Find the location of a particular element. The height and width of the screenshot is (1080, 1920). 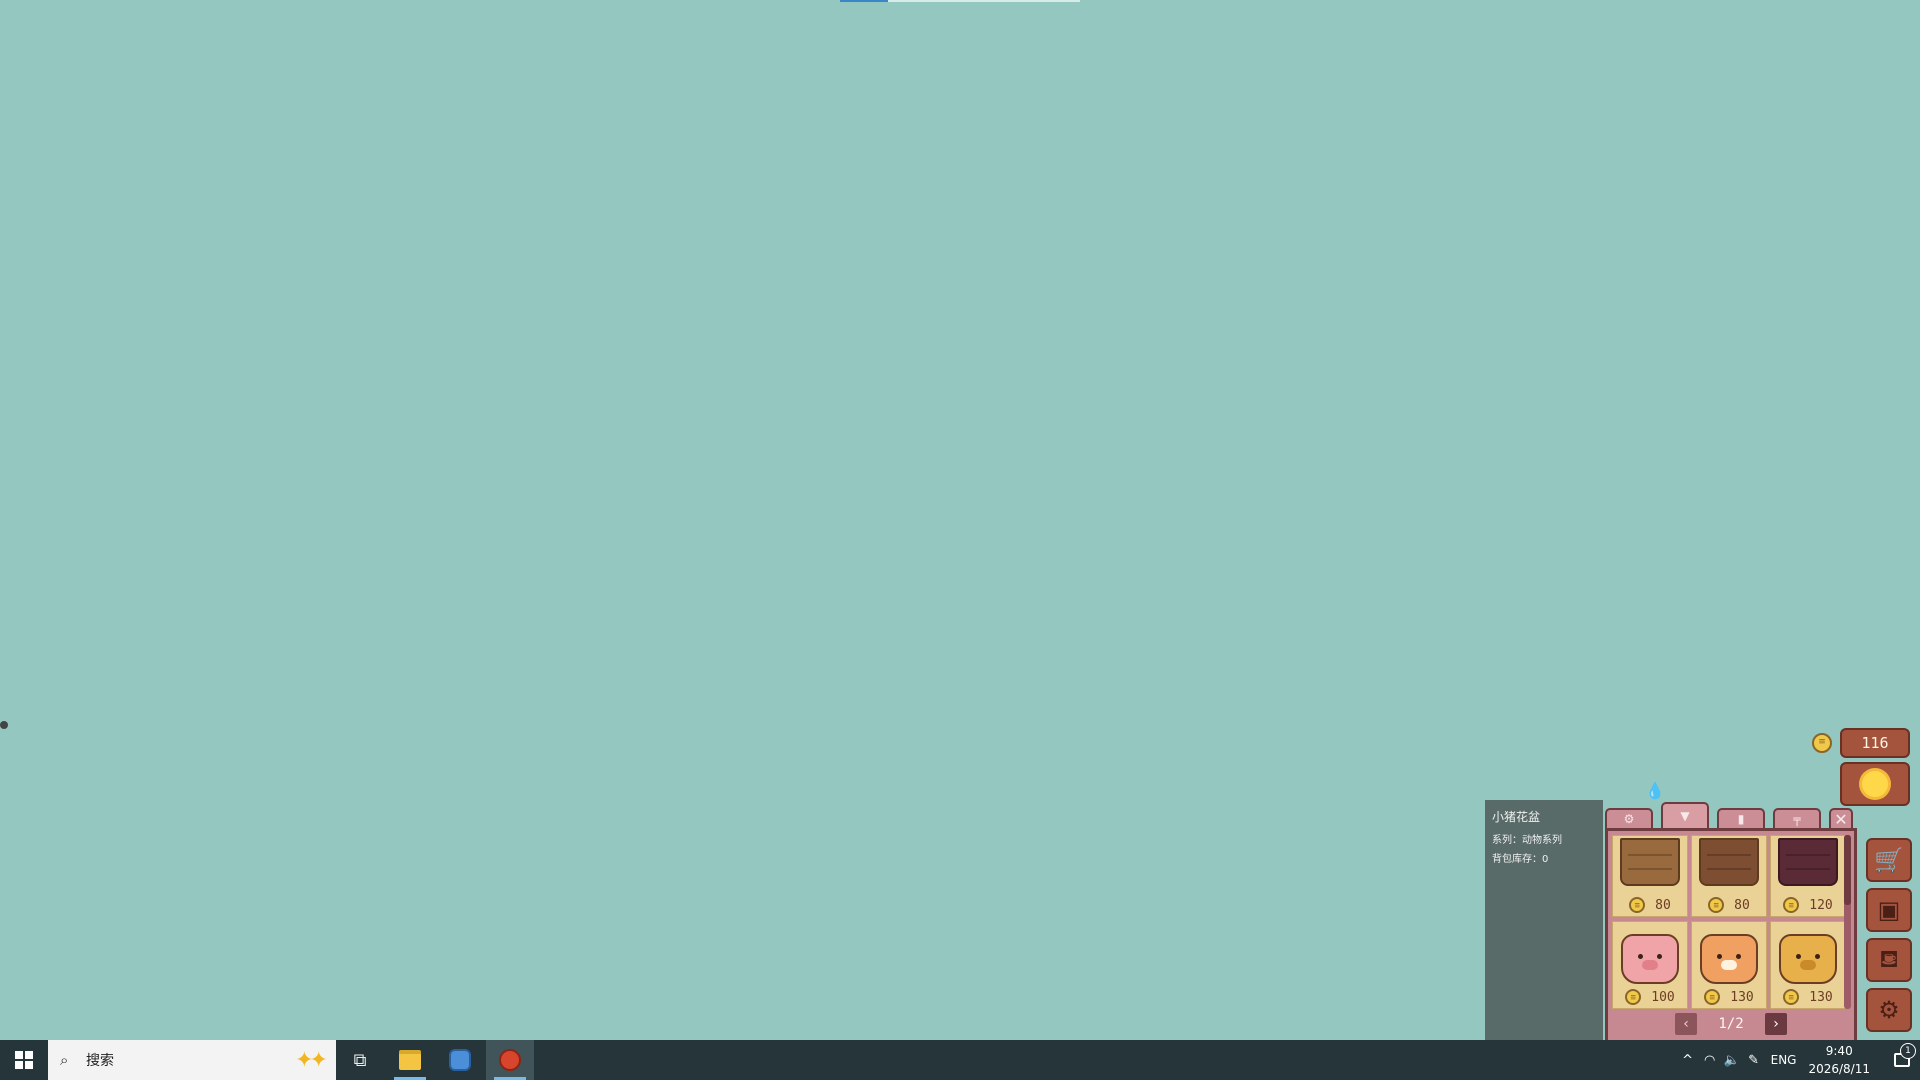

shop-item-dark-wood-pot: 80 is located at coordinates (1729, 876).